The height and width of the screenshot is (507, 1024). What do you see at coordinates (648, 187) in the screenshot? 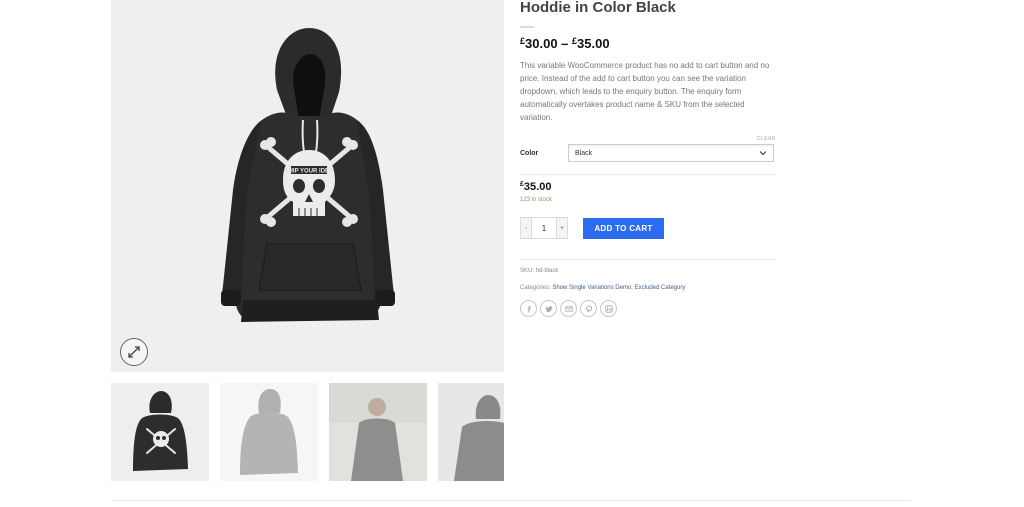
I see `variation-price: £35.00` at bounding box center [648, 187].